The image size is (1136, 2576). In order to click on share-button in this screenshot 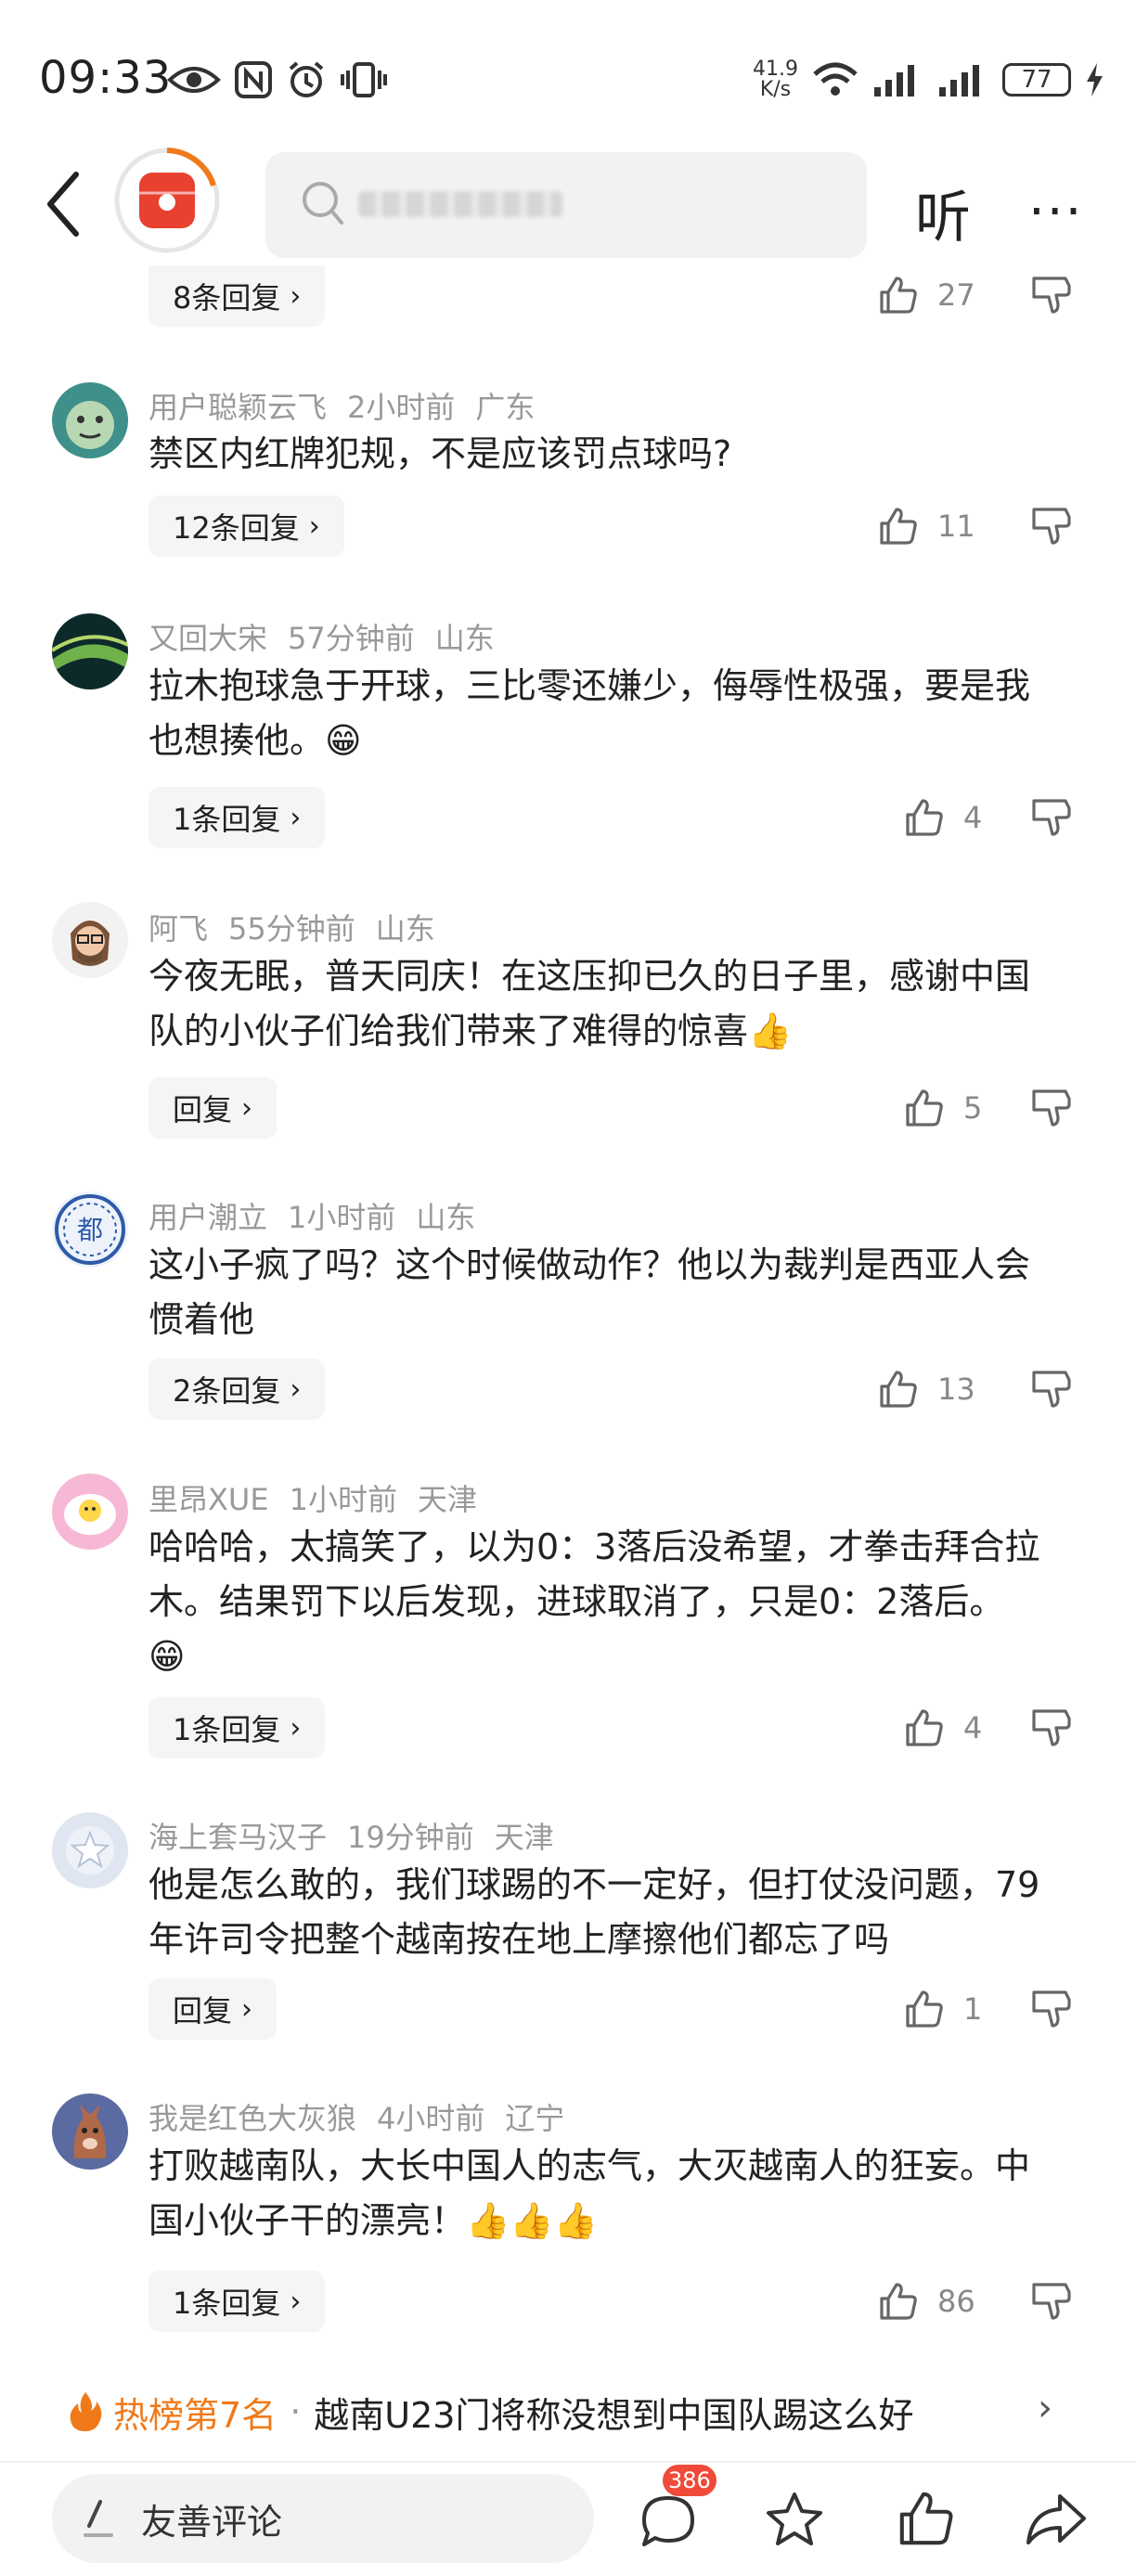, I will do `click(1056, 2520)`.